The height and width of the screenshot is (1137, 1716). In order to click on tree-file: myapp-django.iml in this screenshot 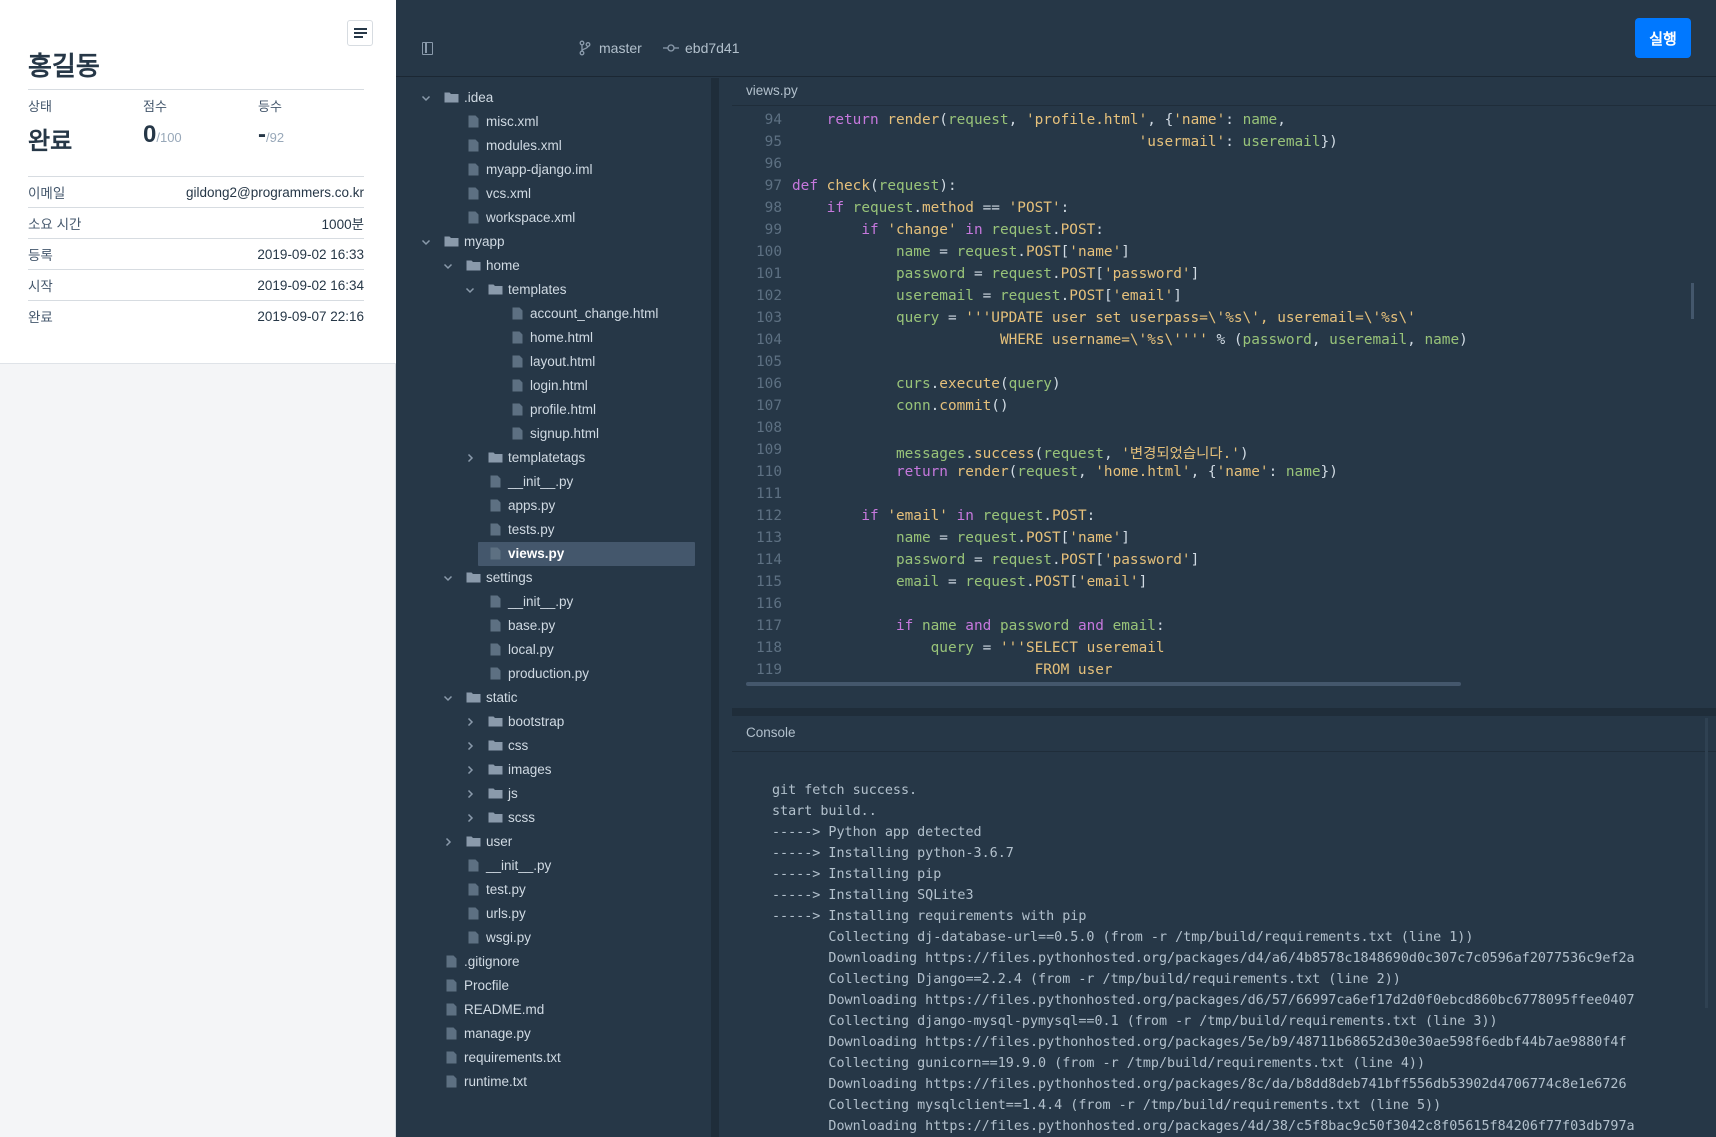, I will do `click(553, 170)`.